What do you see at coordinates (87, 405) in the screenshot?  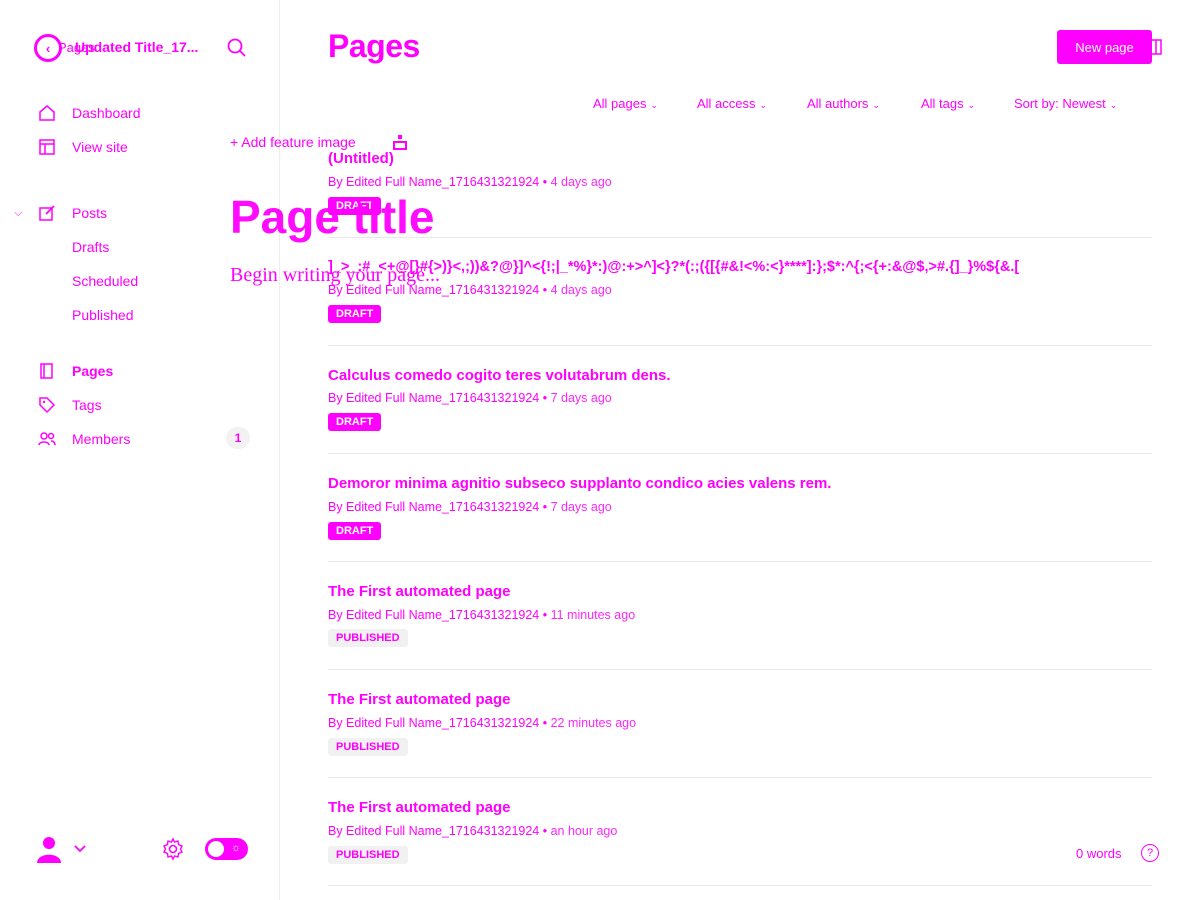 I see `sidebar-item-label: Tags` at bounding box center [87, 405].